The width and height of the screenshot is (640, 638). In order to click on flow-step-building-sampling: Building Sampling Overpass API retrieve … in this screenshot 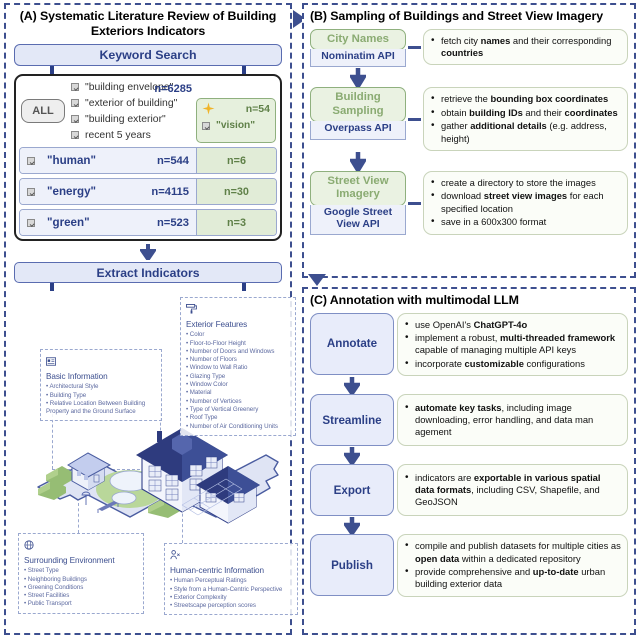, I will do `click(469, 119)`.